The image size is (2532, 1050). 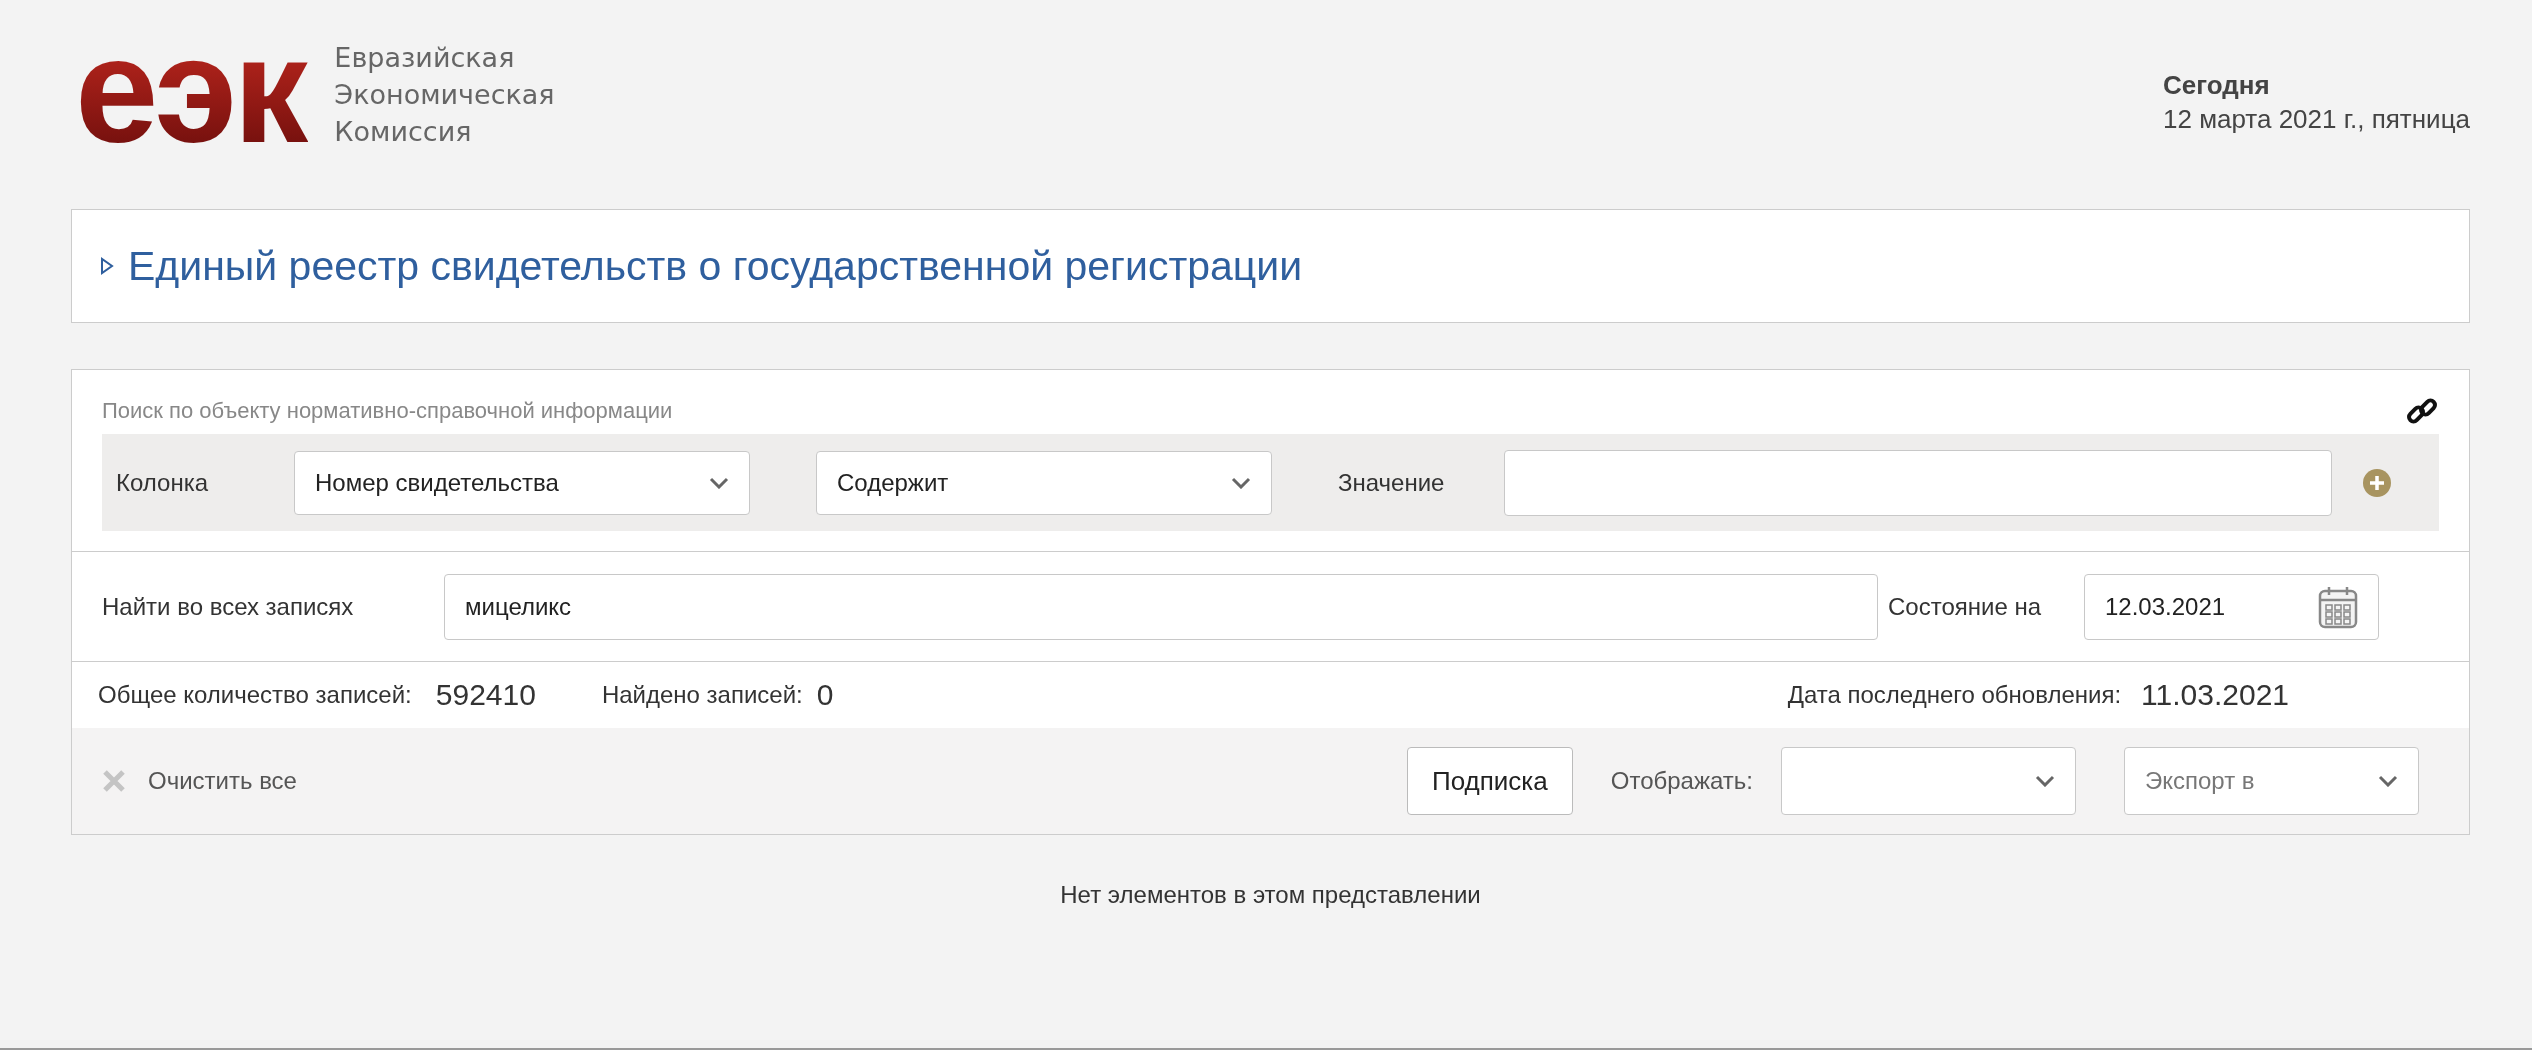 I want to click on caret-right-icon, so click(x=107, y=266).